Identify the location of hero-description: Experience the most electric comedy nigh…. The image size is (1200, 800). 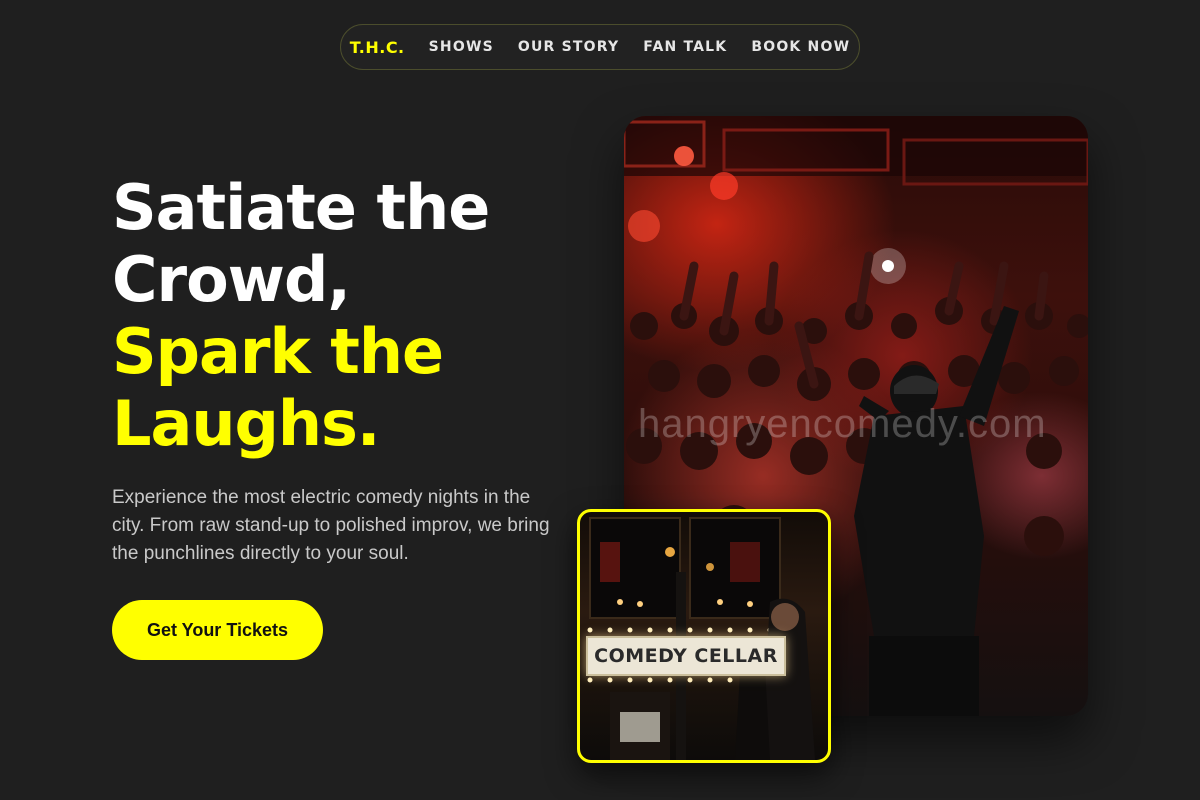
(331, 525).